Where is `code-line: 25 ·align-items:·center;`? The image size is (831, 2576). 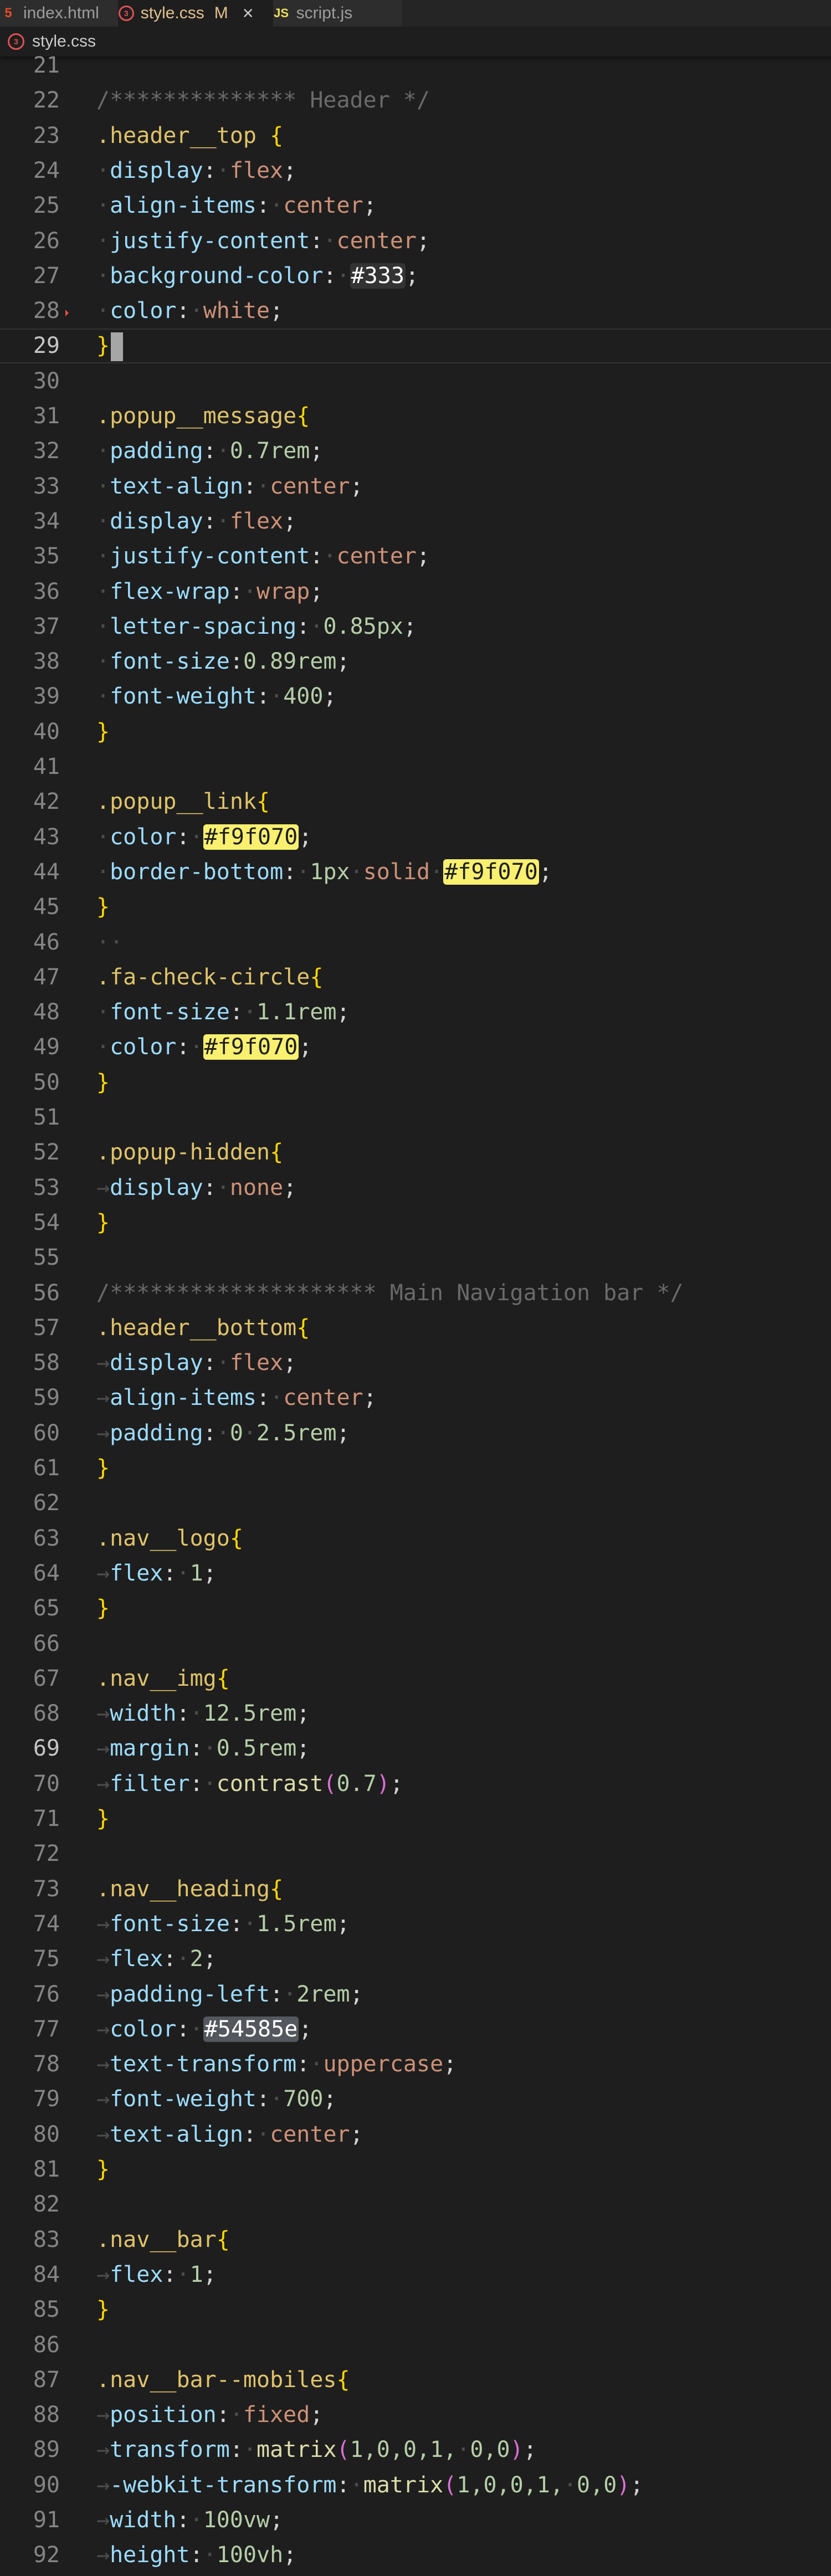 code-line: 25 ·align-items:·center; is located at coordinates (416, 205).